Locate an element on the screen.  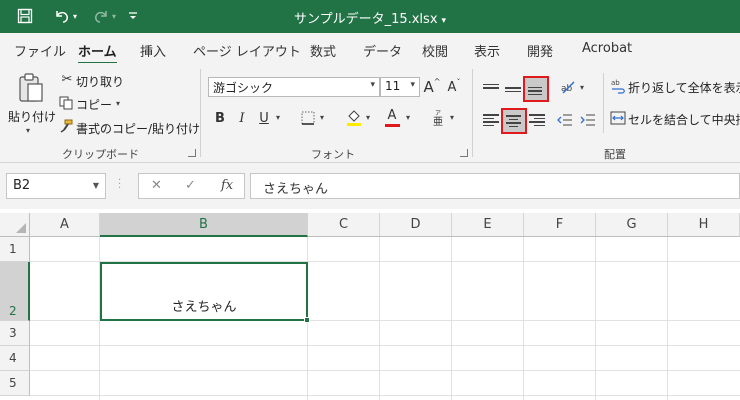
align-center-button is located at coordinates (514, 121).